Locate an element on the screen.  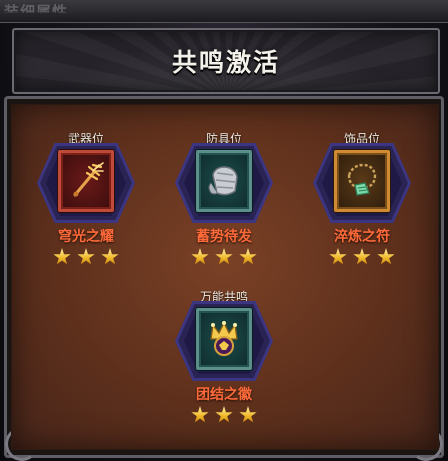
amulet-icon is located at coordinates (362, 179).